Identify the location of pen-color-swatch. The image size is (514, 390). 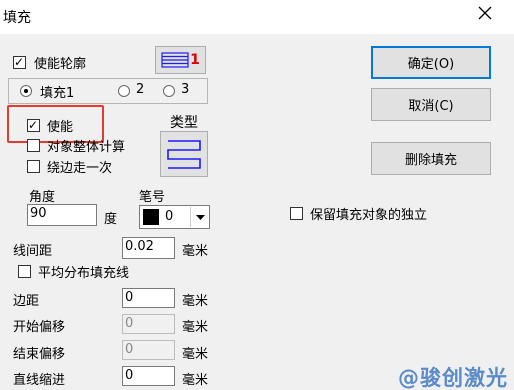
(151, 217).